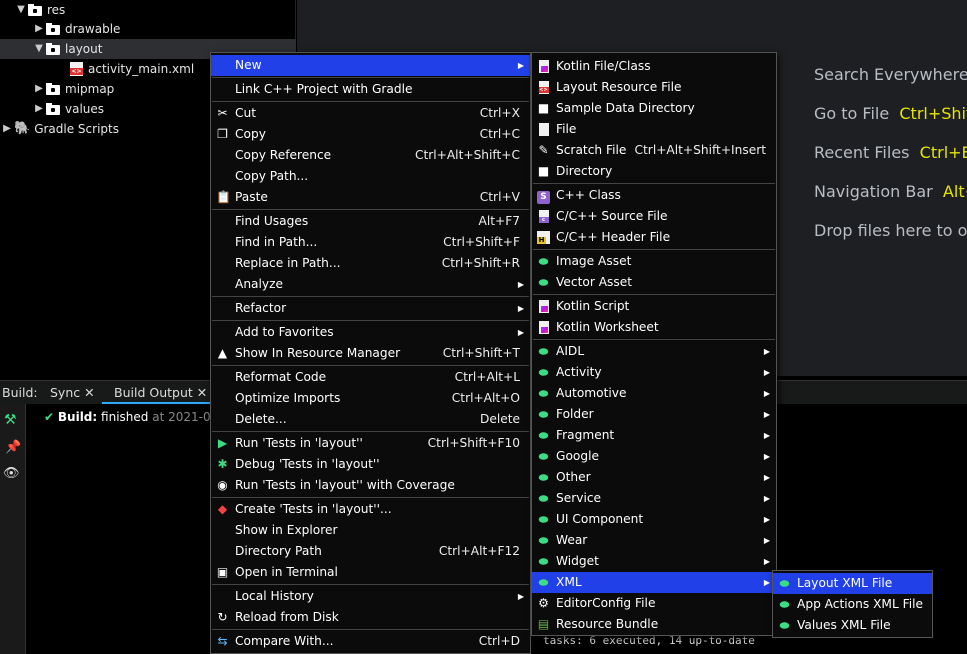 The width and height of the screenshot is (967, 654). What do you see at coordinates (10, 420) in the screenshot?
I see `hammer-icon: ⚒` at bounding box center [10, 420].